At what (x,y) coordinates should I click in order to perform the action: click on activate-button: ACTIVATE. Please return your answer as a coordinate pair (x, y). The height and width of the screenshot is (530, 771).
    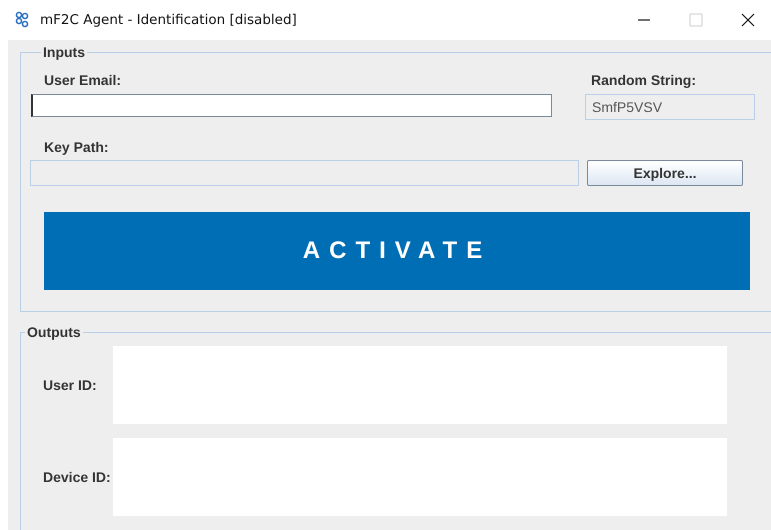
    Looking at the image, I should click on (397, 251).